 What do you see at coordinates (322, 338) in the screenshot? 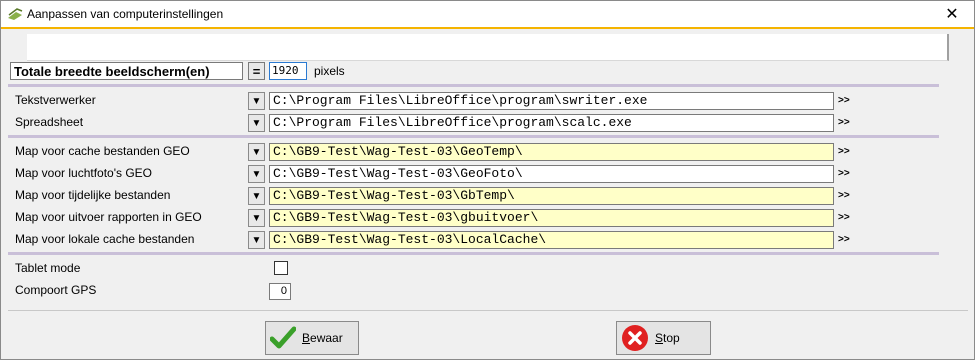
I see `save-button-label: Bewaar` at bounding box center [322, 338].